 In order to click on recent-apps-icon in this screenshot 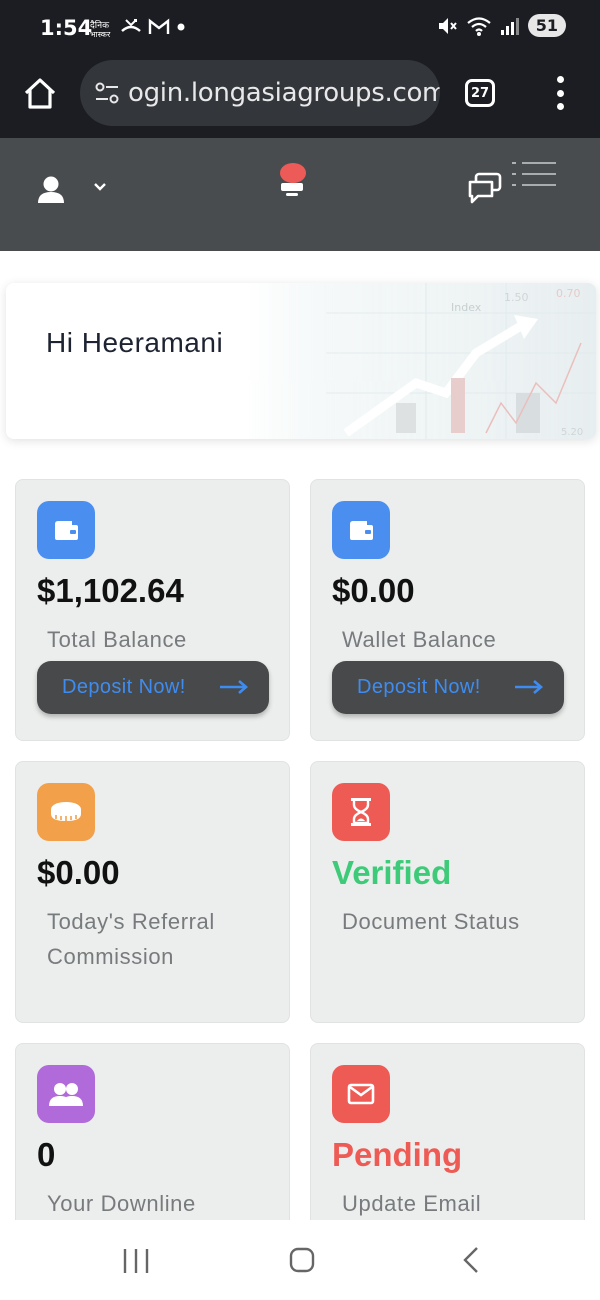, I will do `click(136, 1261)`.